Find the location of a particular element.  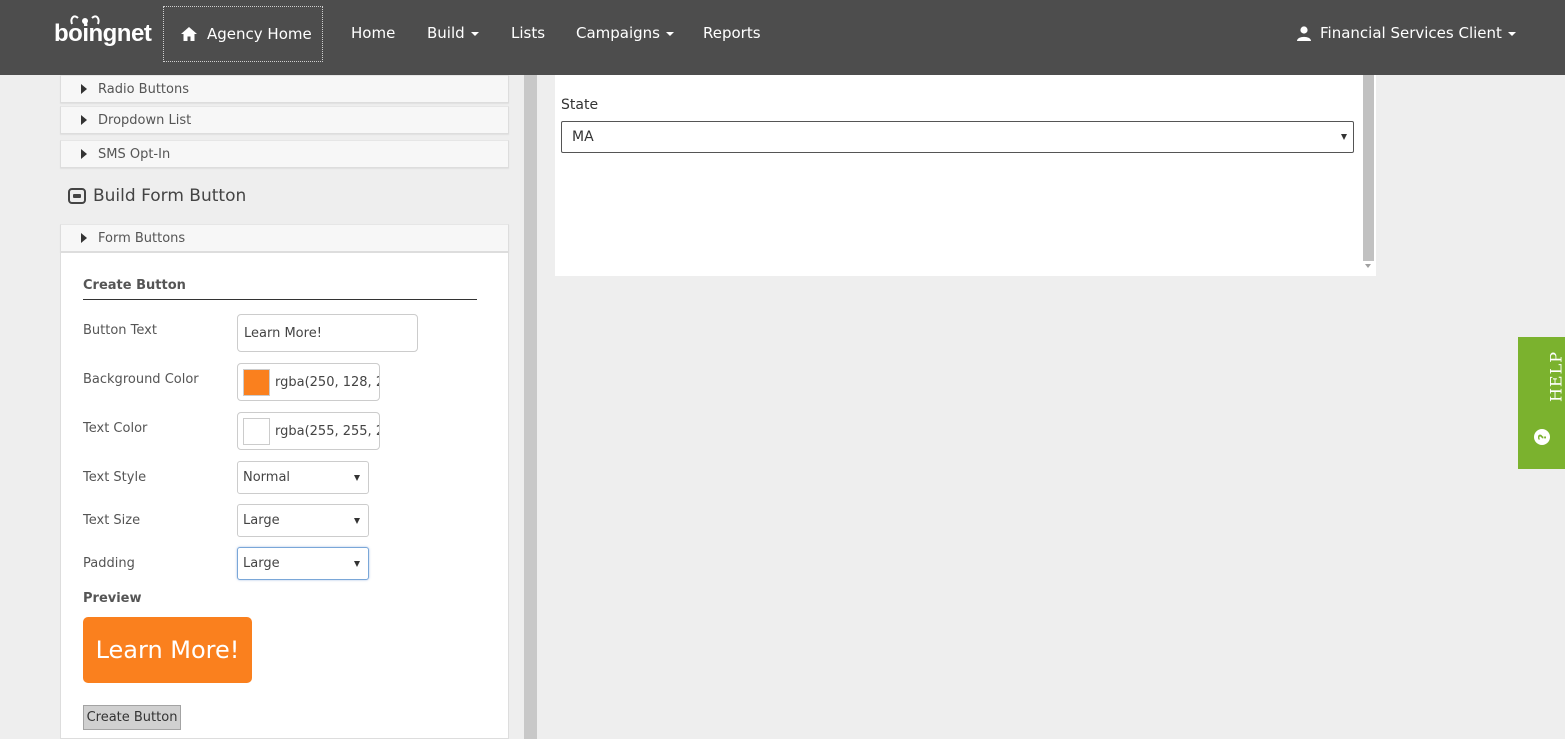

nav-campaigns: Campaigns is located at coordinates (625, 33).